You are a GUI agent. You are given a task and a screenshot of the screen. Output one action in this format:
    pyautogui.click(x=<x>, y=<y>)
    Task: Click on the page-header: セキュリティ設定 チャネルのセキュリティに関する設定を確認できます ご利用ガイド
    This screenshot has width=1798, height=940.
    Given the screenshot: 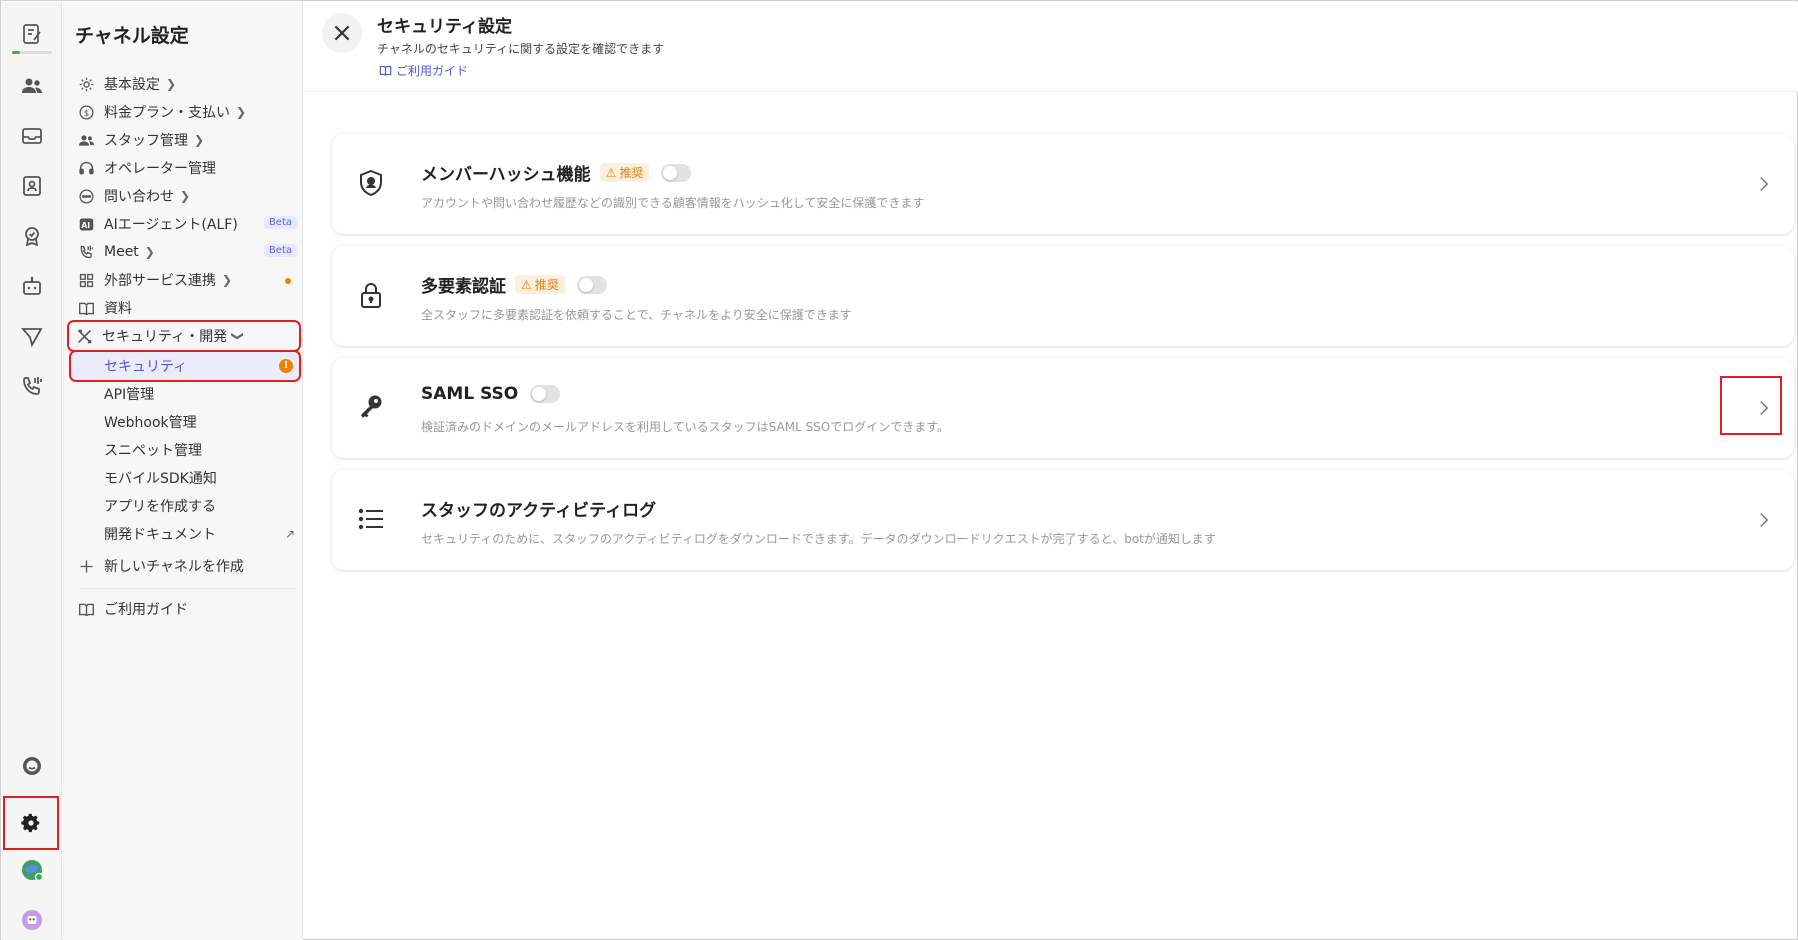 What is the action you would take?
    pyautogui.click(x=1051, y=47)
    